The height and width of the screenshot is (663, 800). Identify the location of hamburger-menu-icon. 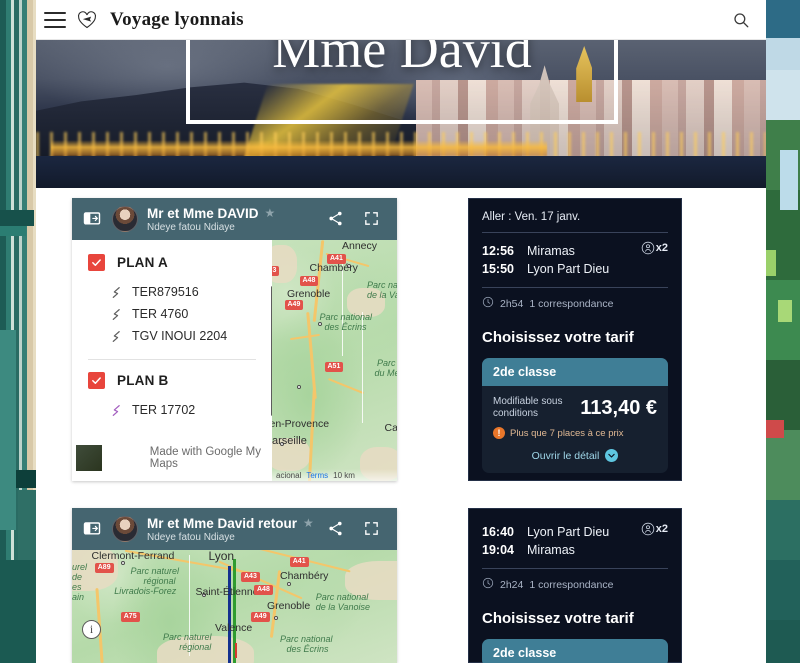
(55, 19).